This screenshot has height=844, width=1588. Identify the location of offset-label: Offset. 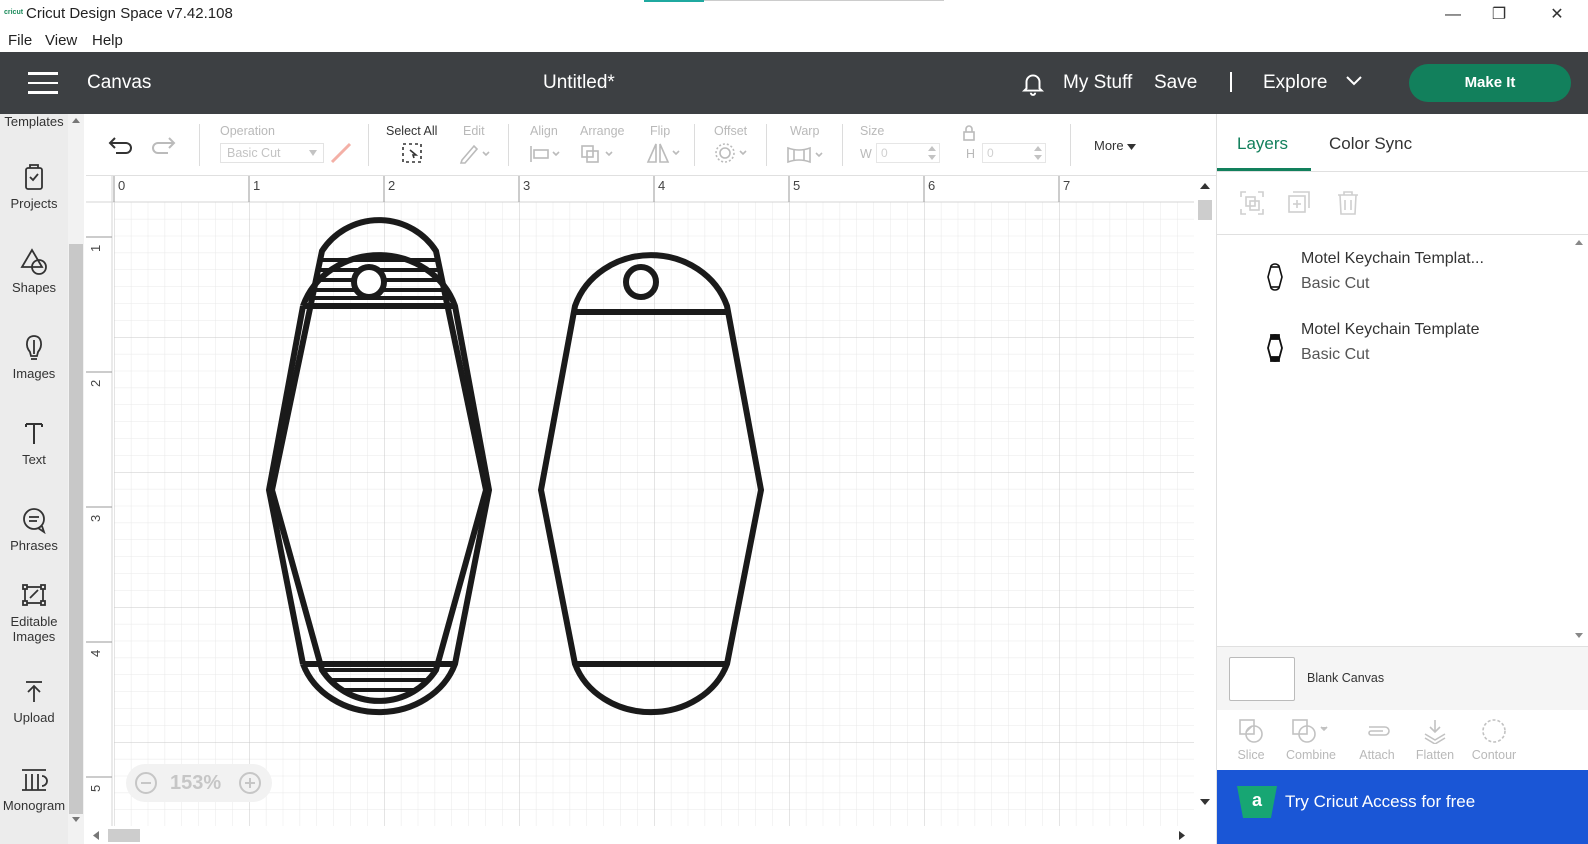
(731, 131).